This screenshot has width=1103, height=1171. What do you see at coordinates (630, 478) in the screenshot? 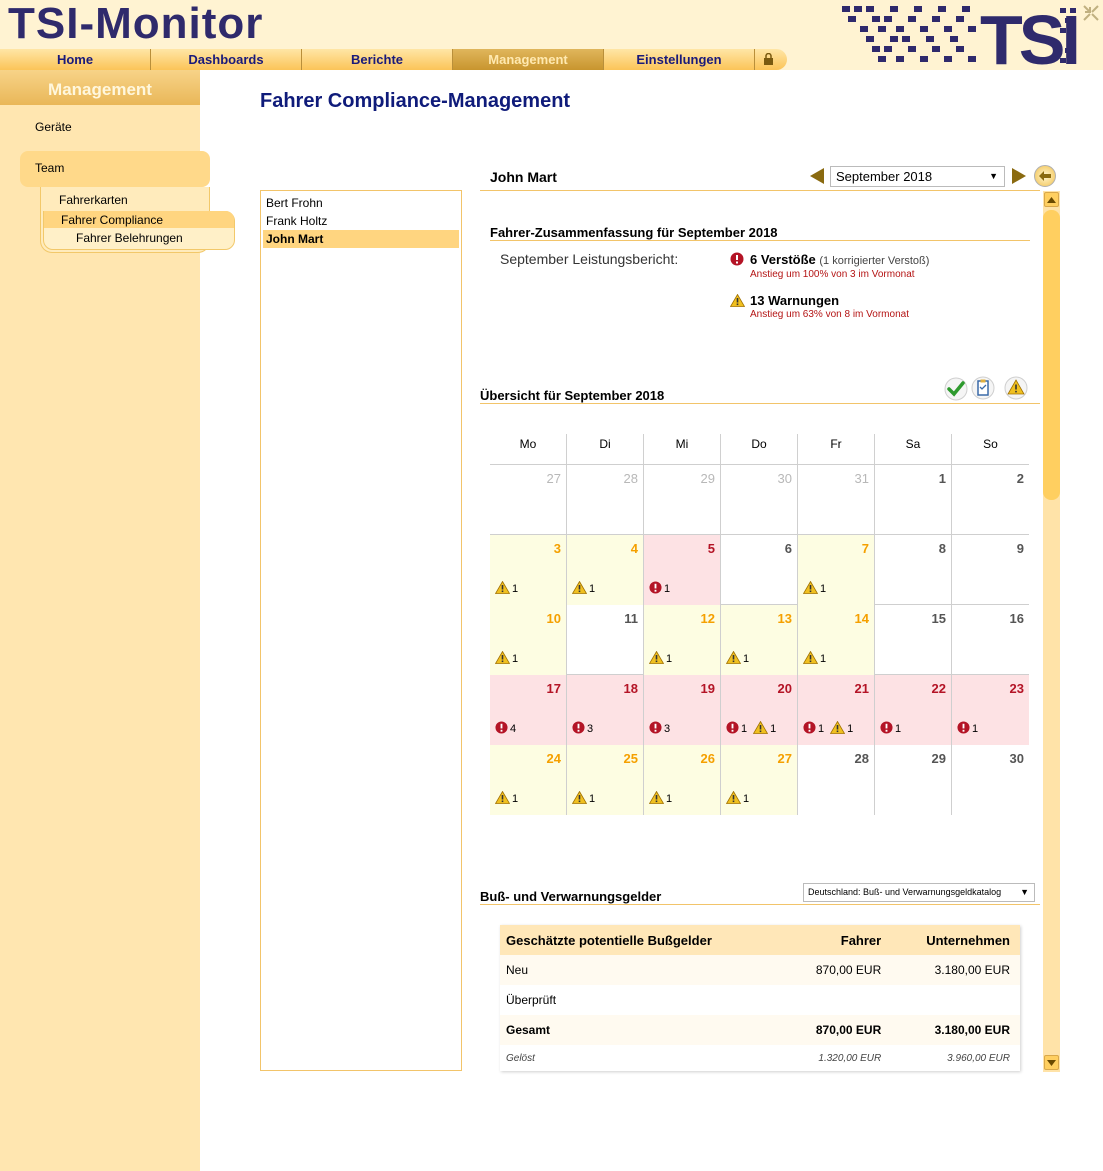
I see `calendar-day-number: 28` at bounding box center [630, 478].